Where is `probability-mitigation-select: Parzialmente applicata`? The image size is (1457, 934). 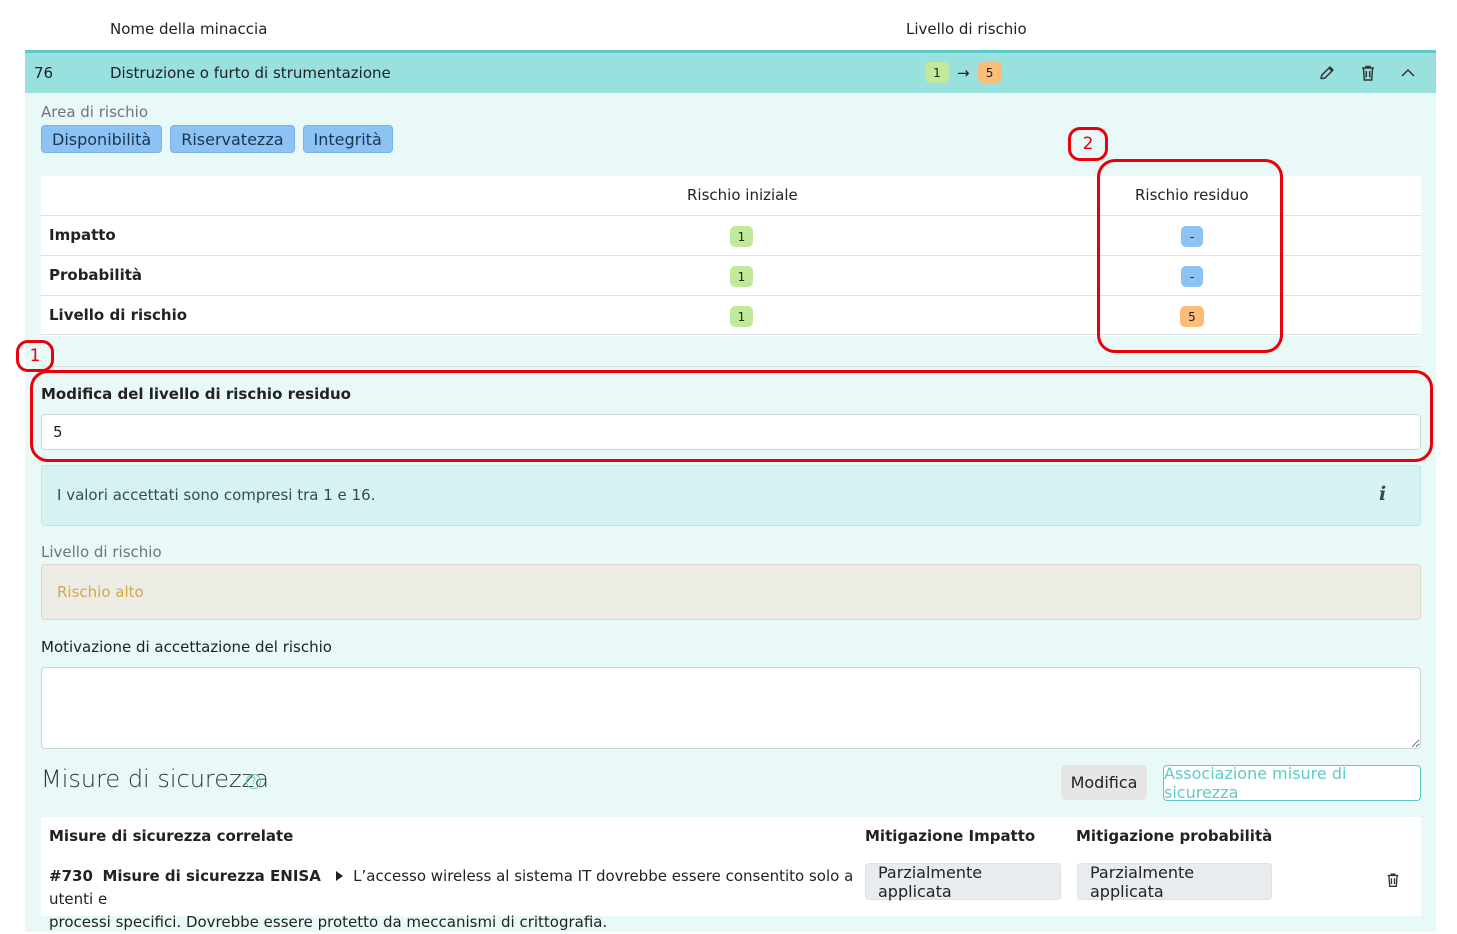
probability-mitigation-select: Parzialmente applicata is located at coordinates (1174, 882).